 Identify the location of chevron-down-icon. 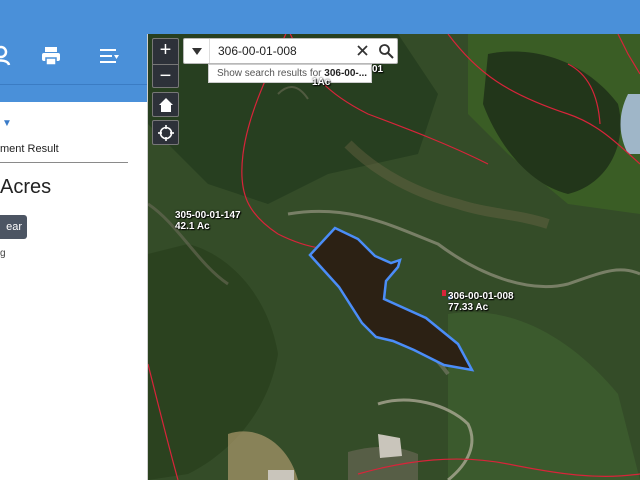
(196, 51).